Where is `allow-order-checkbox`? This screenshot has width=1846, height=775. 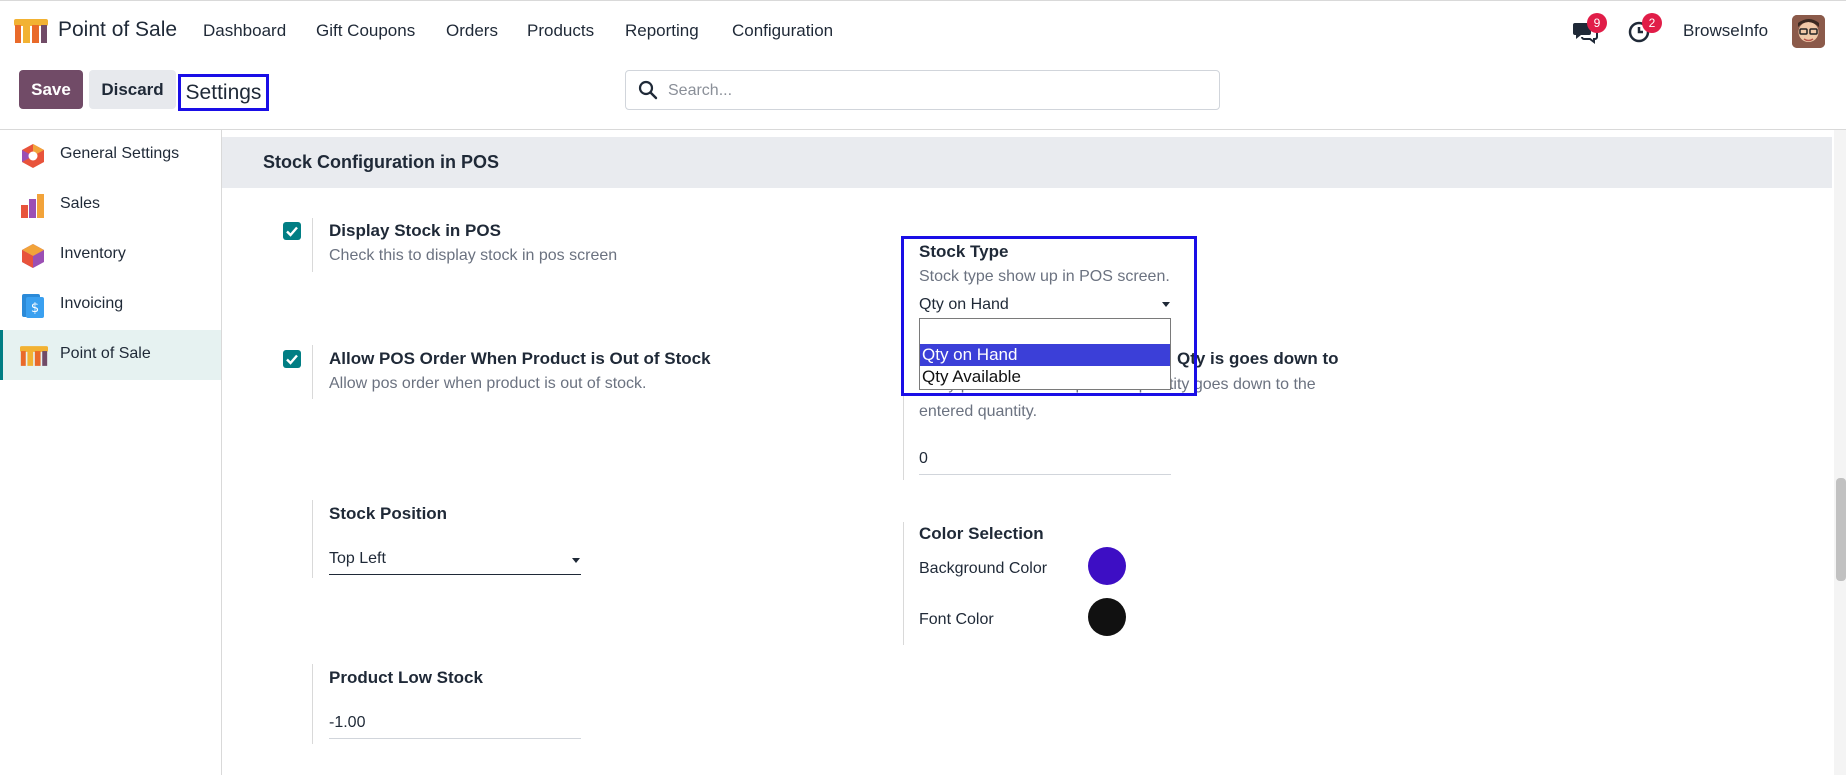
allow-order-checkbox is located at coordinates (292, 359).